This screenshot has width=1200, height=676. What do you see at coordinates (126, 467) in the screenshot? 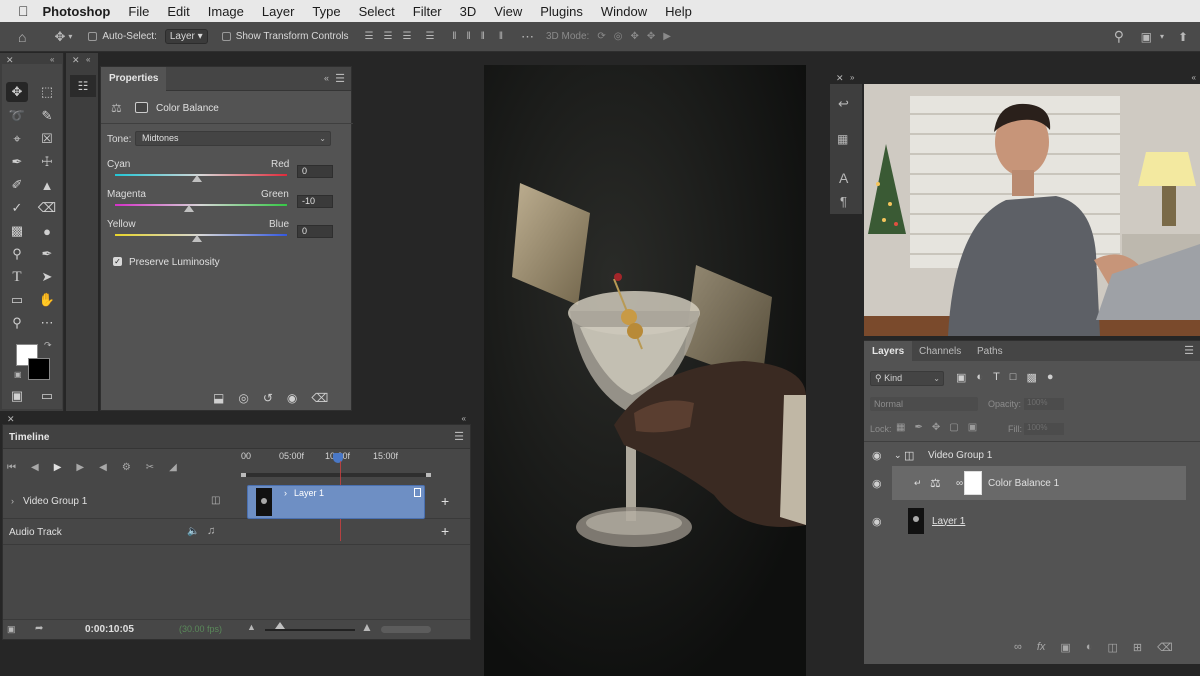
I see `settings-gear-icon: ⚙` at bounding box center [126, 467].